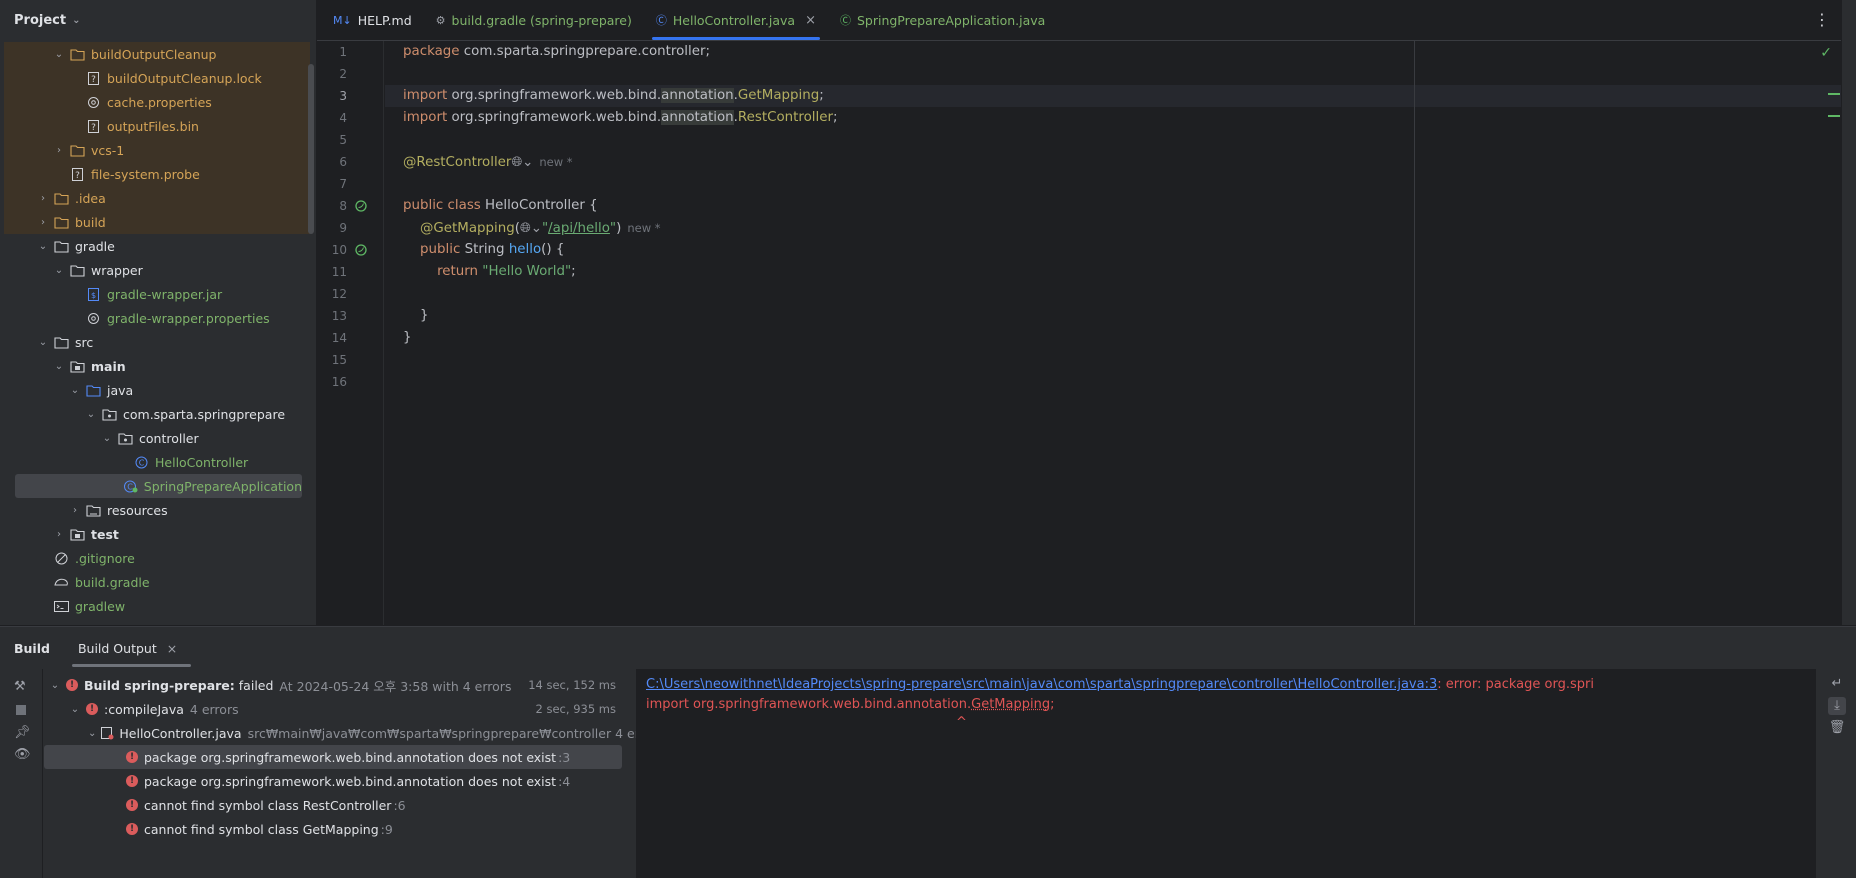 Image resolution: width=1856 pixels, height=878 pixels. What do you see at coordinates (928, 648) in the screenshot?
I see `build-tabs: Build Build Output ×` at bounding box center [928, 648].